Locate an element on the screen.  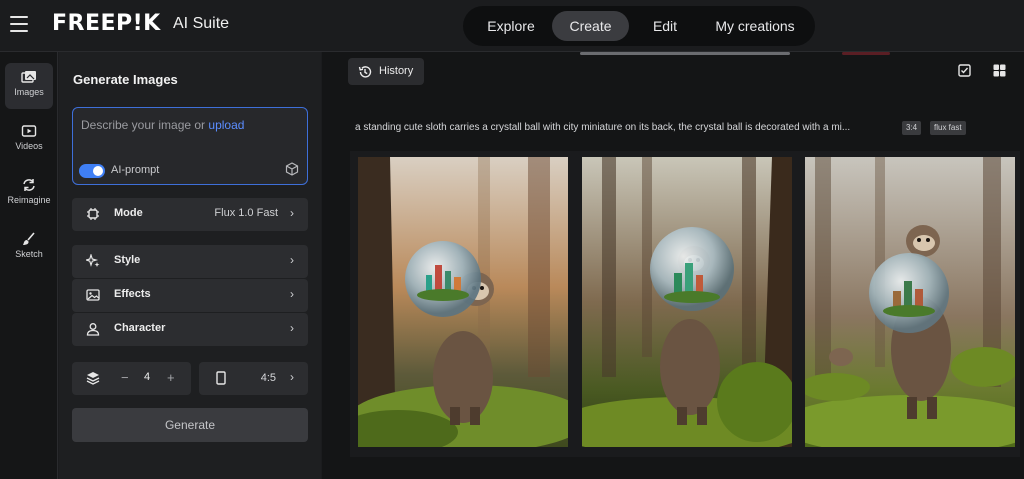
image-count-value: 4 is located at coordinates (147, 377).